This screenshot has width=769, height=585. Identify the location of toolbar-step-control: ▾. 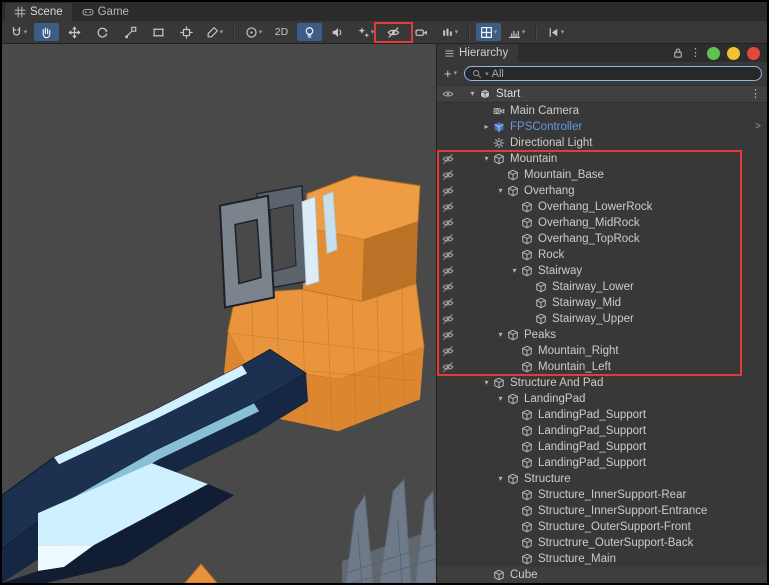
(555, 32).